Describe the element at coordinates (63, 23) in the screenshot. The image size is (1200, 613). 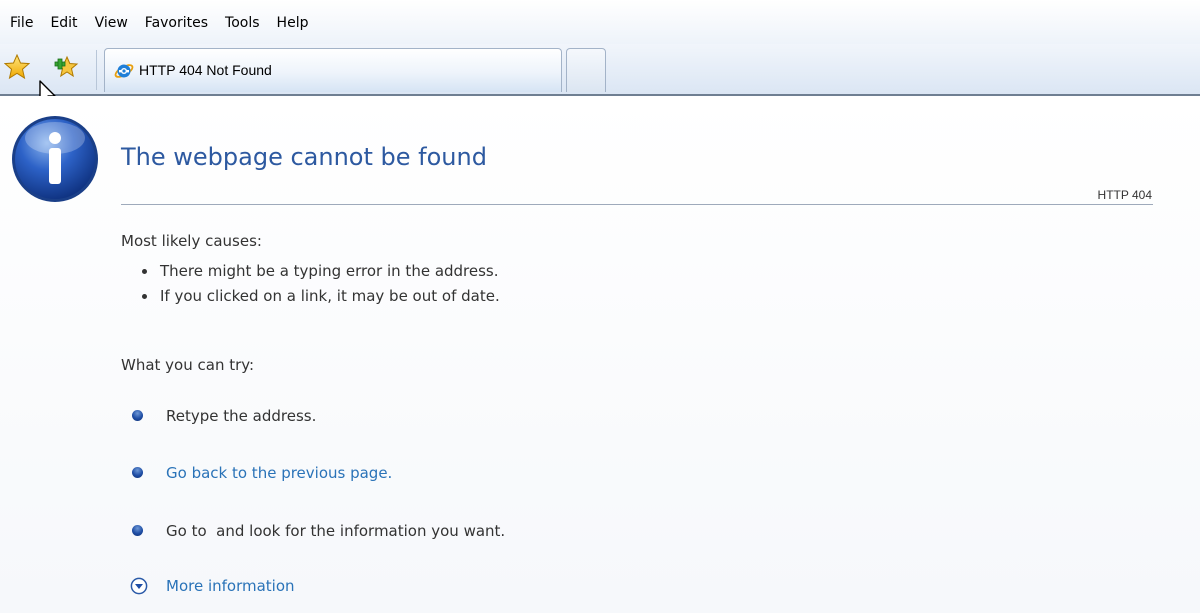
I see `menu-edit: Edit` at that location.